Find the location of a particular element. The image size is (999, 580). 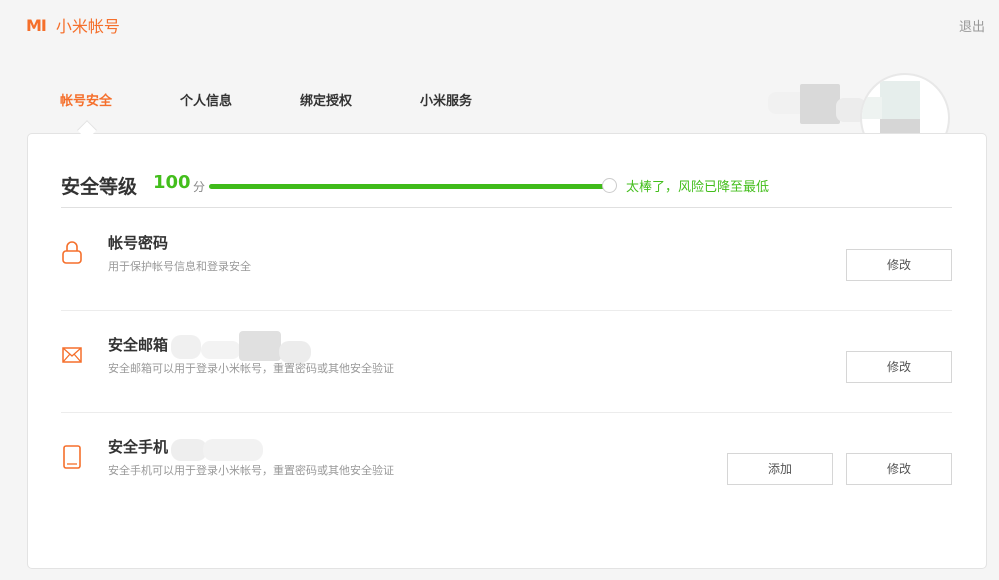

logo: MI 小米帐号 is located at coordinates (73, 25).